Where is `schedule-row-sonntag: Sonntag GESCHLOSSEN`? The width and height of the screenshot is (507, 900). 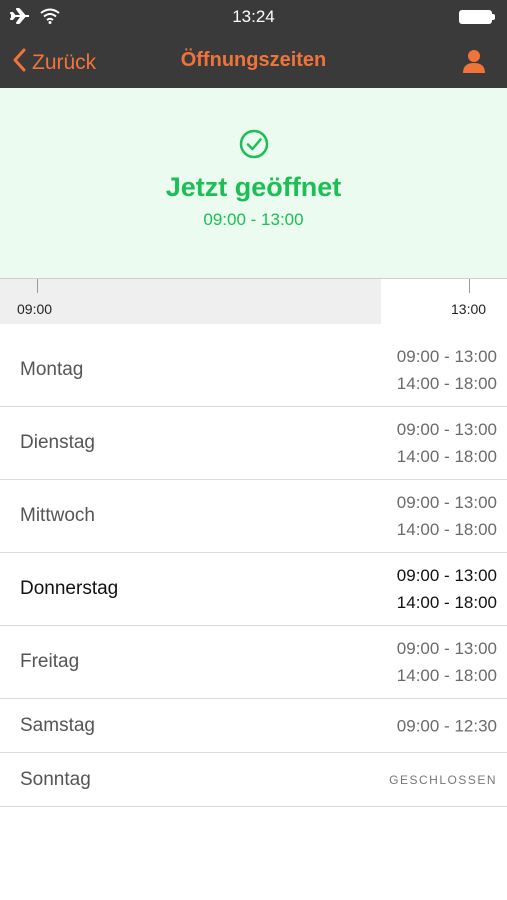 schedule-row-sonntag: Sonntag GESCHLOSSEN is located at coordinates (253, 780).